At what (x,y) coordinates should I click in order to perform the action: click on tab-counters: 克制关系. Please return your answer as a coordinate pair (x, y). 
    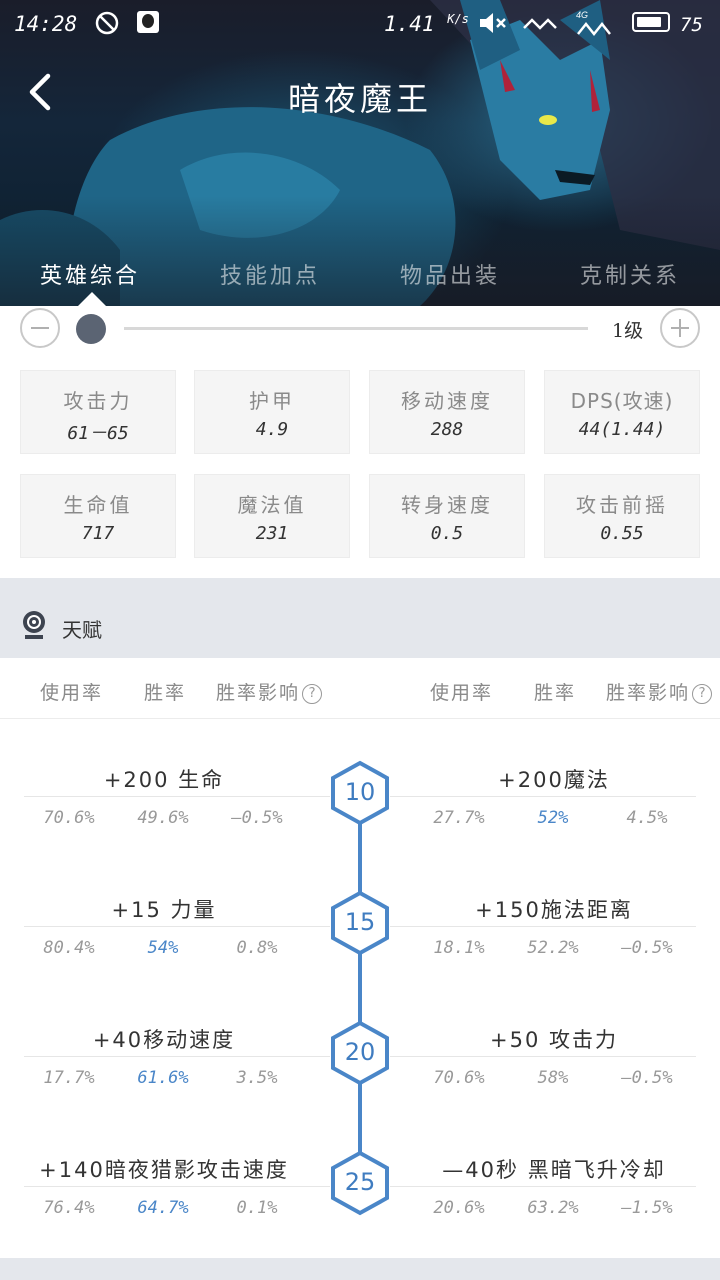
    Looking at the image, I should click on (630, 274).